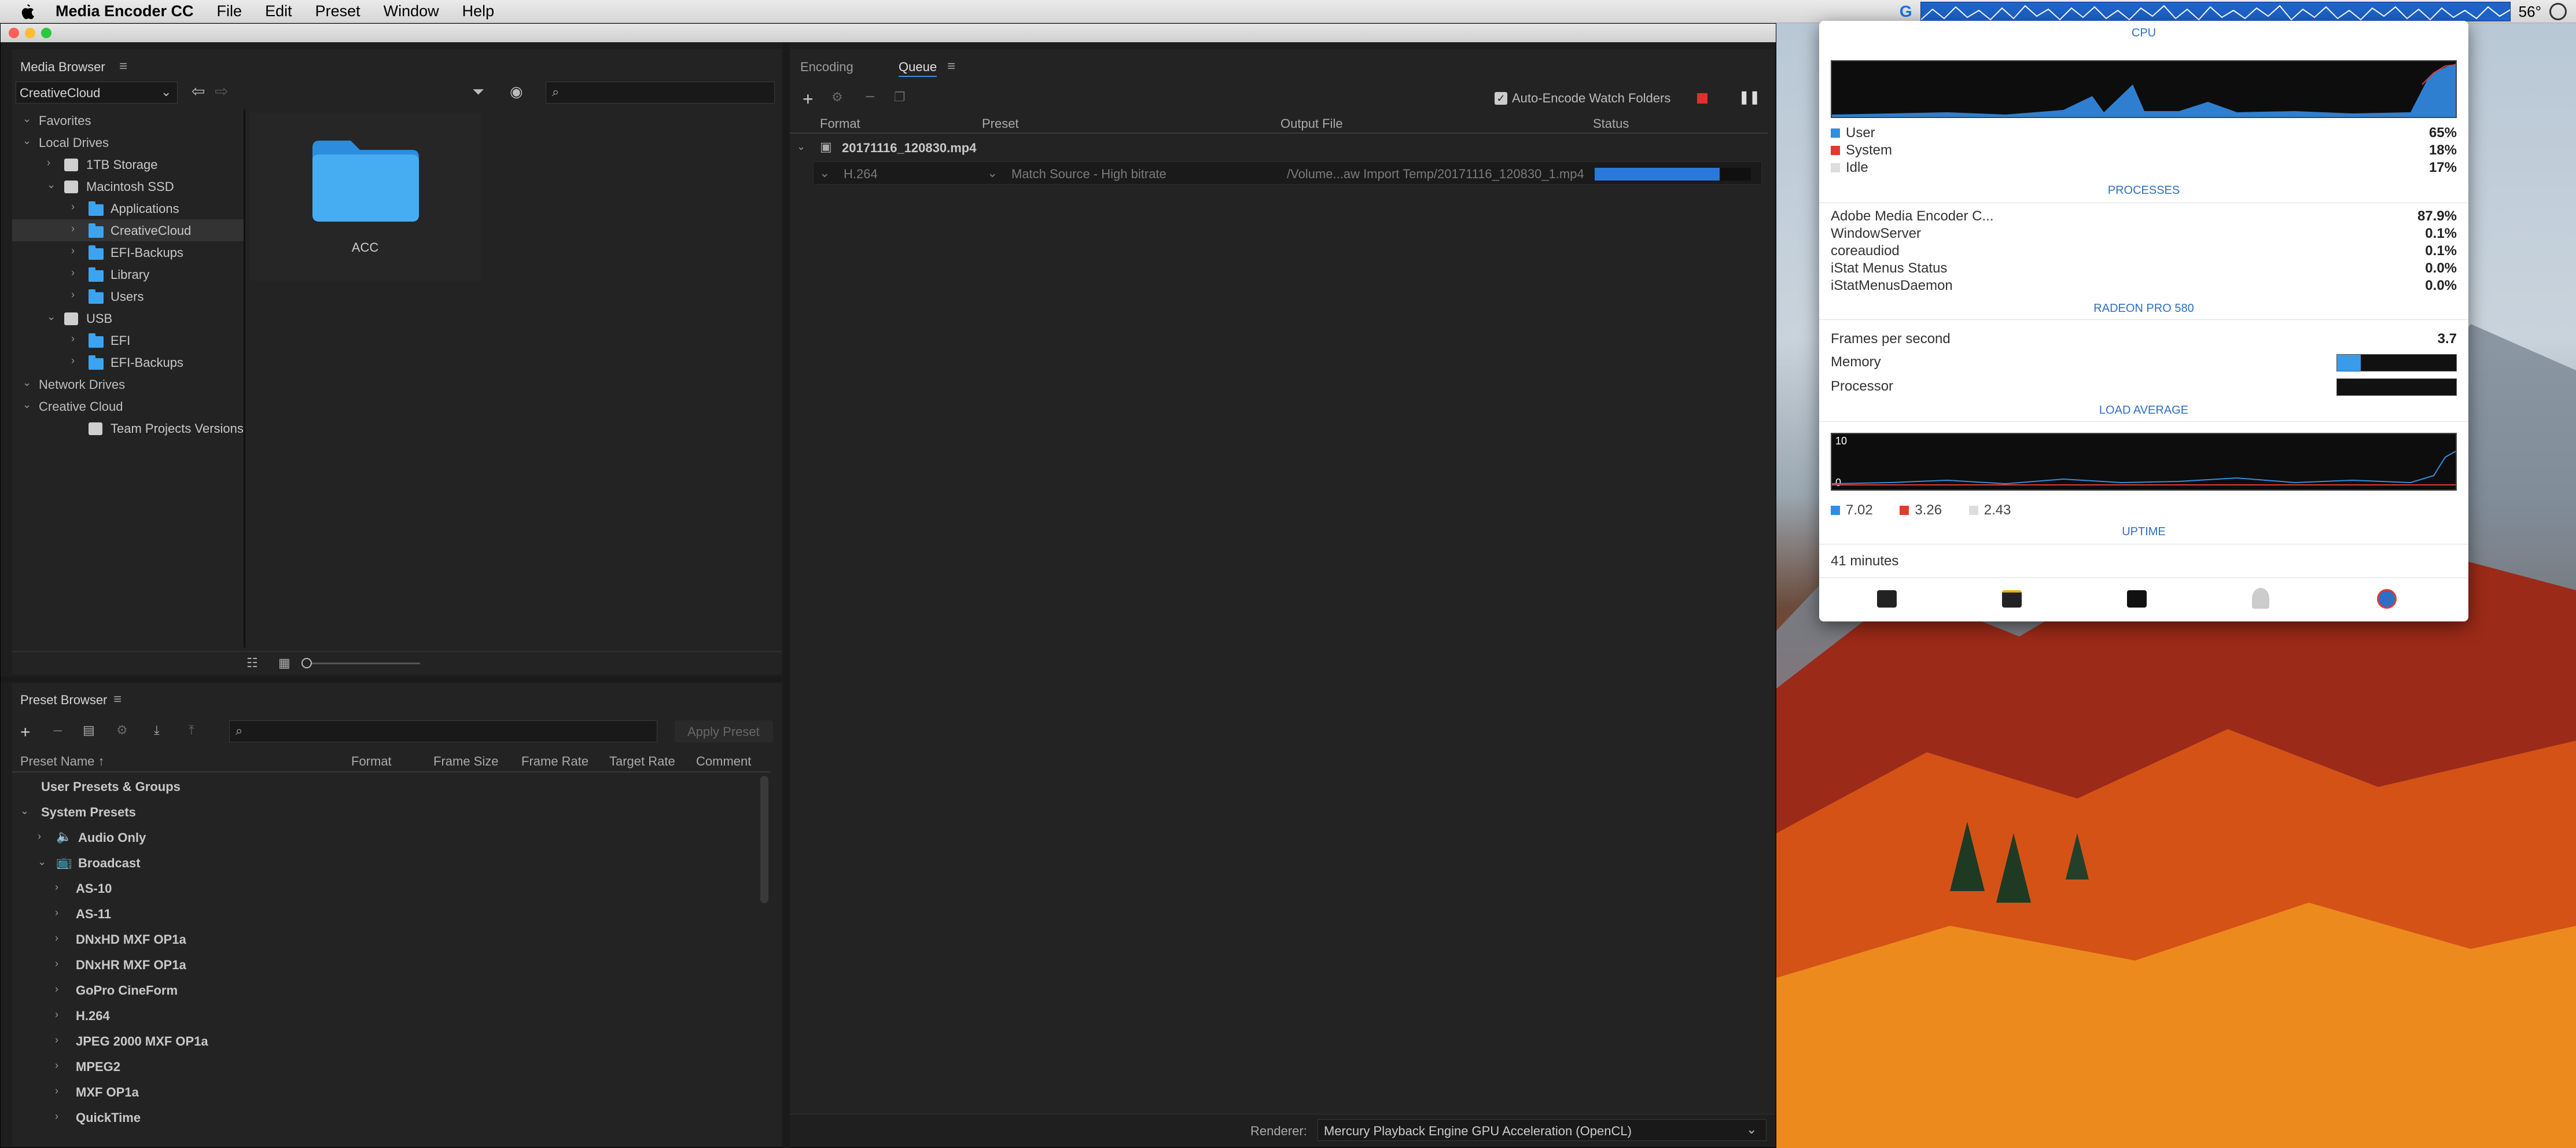  Describe the element at coordinates (221, 91) in the screenshot. I see `forward-arrow-icon: ⇨` at that location.